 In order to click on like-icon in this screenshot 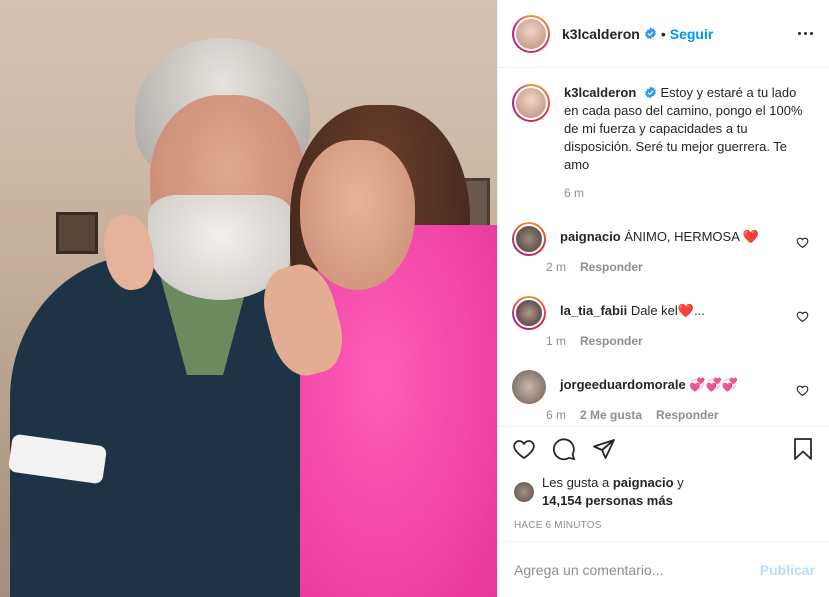, I will do `click(524, 449)`.